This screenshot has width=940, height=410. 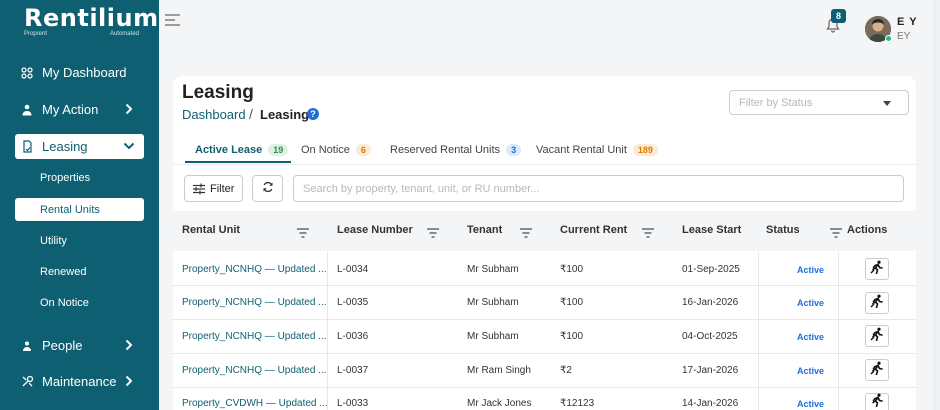 I want to click on brand-name: Rentilium, so click(x=91, y=18).